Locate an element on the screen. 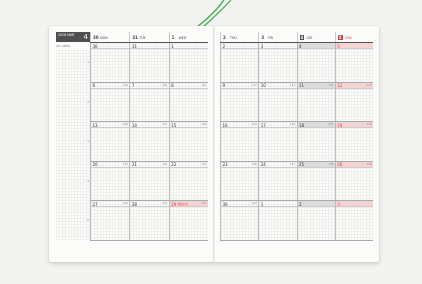 The height and width of the screenshot is (284, 422). day-header-name: TUE is located at coordinates (142, 37).